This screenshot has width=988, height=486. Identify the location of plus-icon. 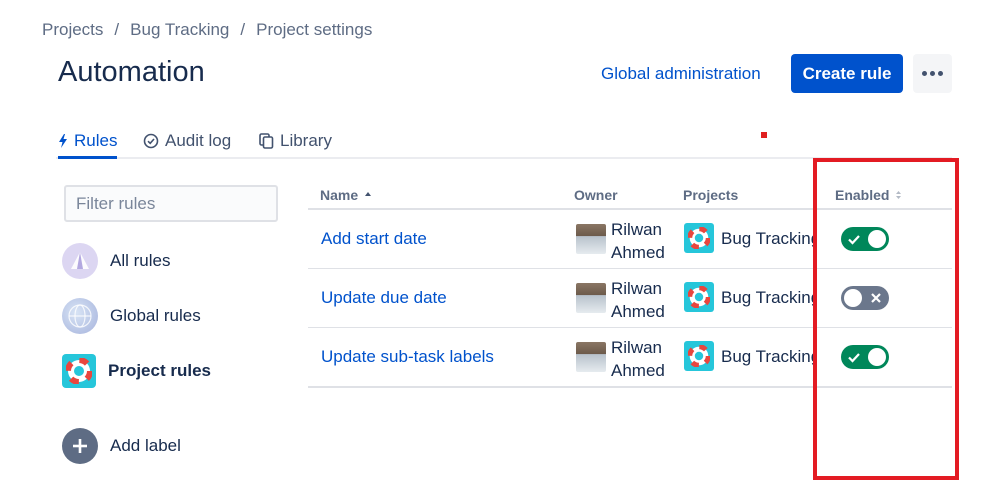
(80, 446).